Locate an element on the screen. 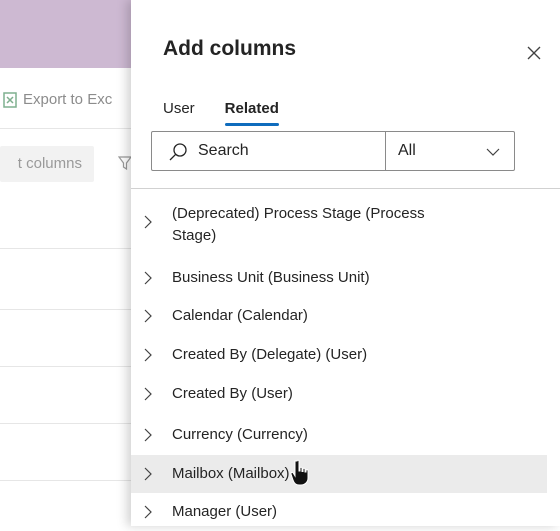  chevron-down-icon is located at coordinates (493, 151).